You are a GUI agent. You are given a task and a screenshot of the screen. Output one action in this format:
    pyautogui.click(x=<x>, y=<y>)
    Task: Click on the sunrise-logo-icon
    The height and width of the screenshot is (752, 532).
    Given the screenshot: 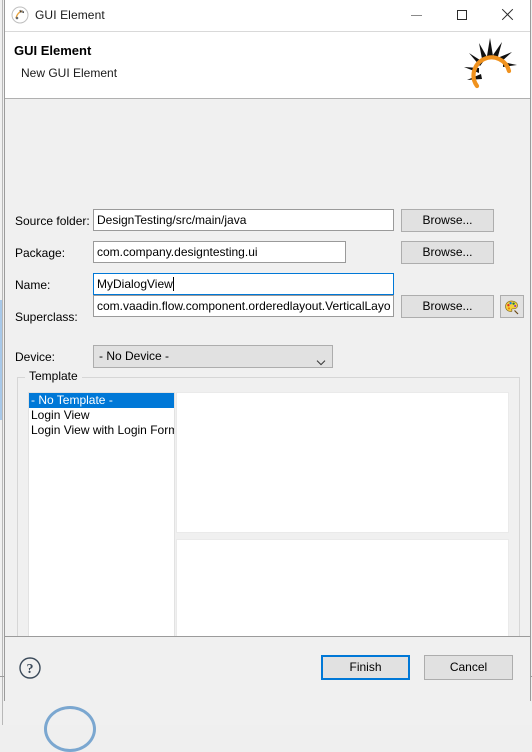 What is the action you would take?
    pyautogui.click(x=490, y=64)
    